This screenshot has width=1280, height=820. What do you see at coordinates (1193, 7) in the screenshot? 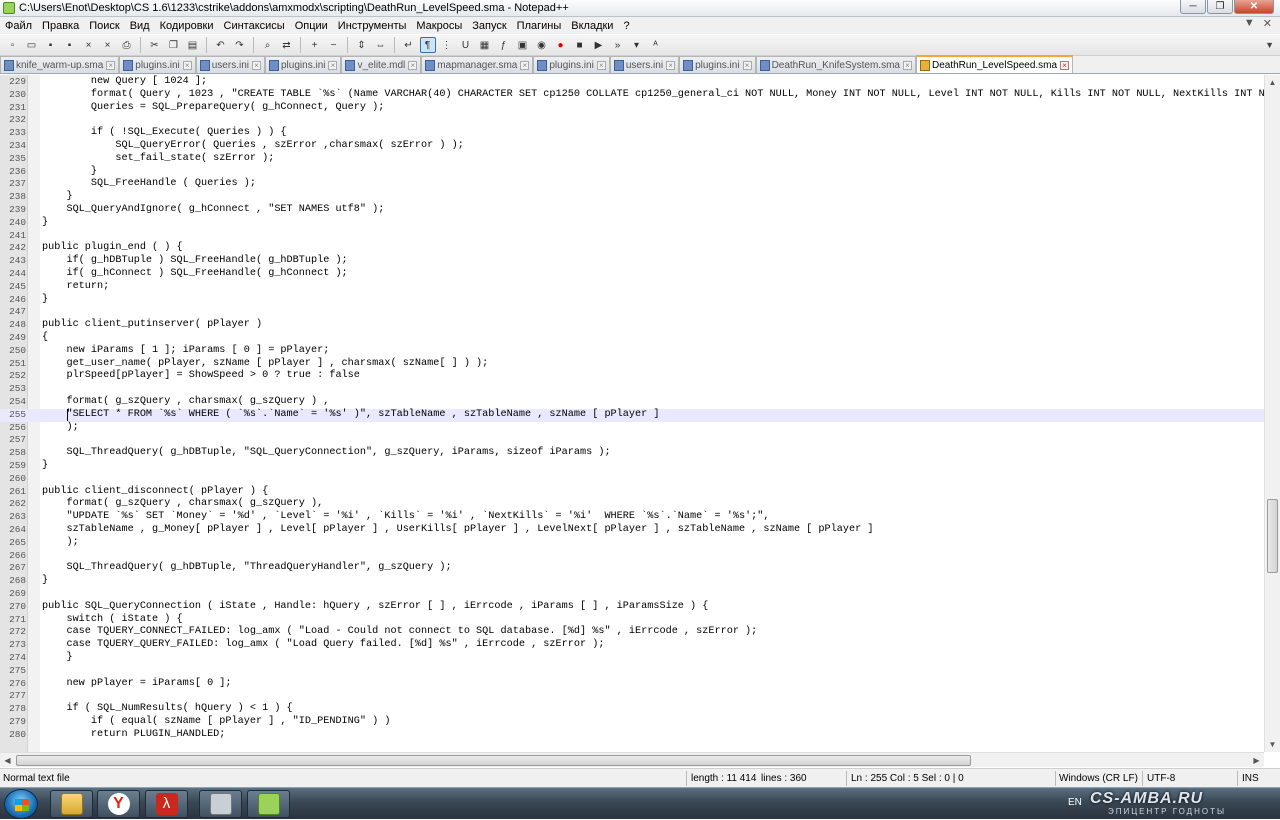
I see `minimize-button: ─` at bounding box center [1193, 7].